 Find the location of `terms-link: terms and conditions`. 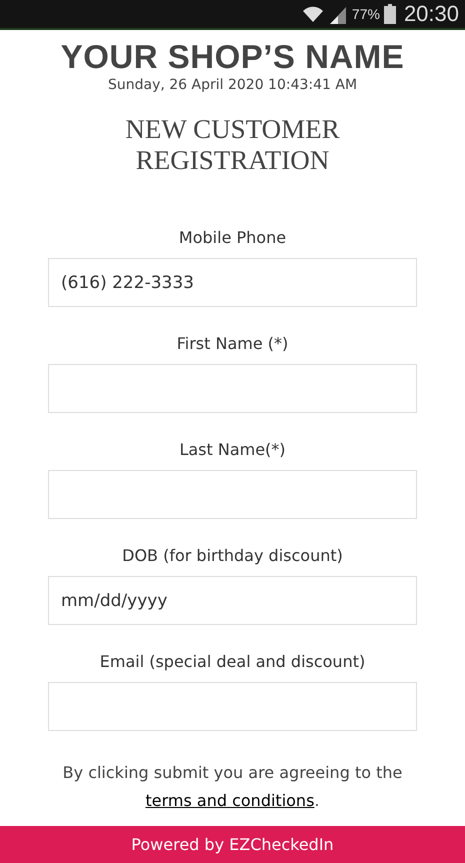

terms-link: terms and conditions is located at coordinates (229, 800).